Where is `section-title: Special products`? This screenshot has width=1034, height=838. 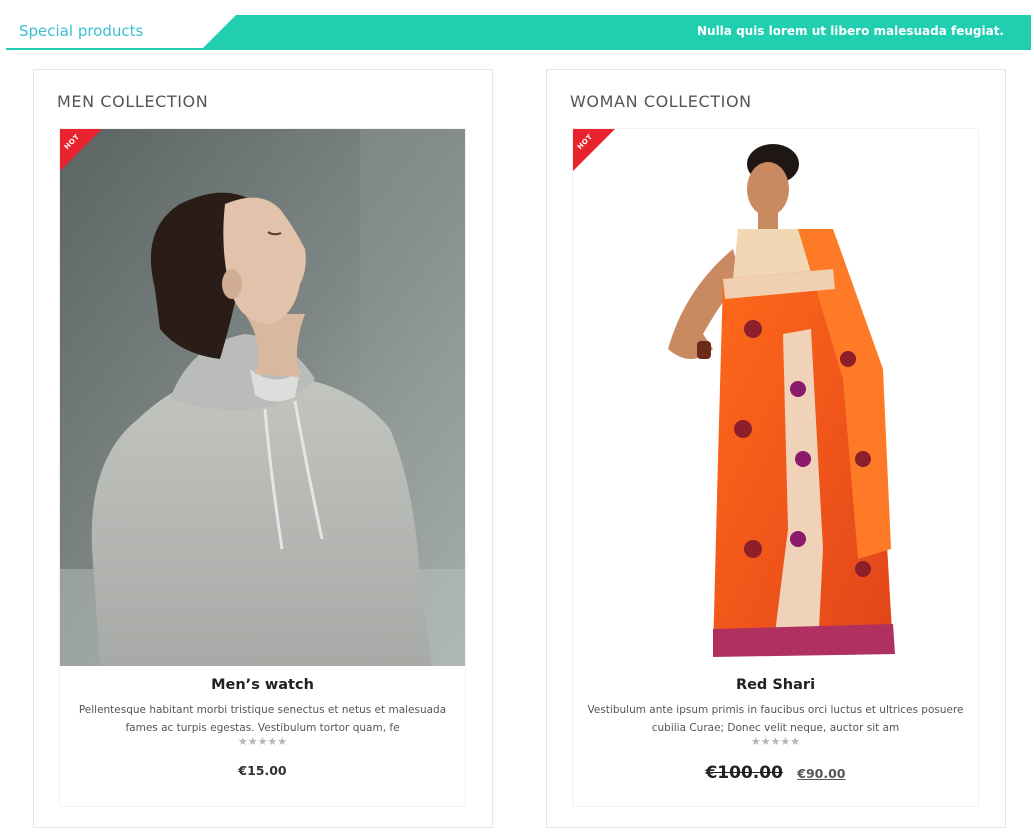 section-title: Special products is located at coordinates (81, 31).